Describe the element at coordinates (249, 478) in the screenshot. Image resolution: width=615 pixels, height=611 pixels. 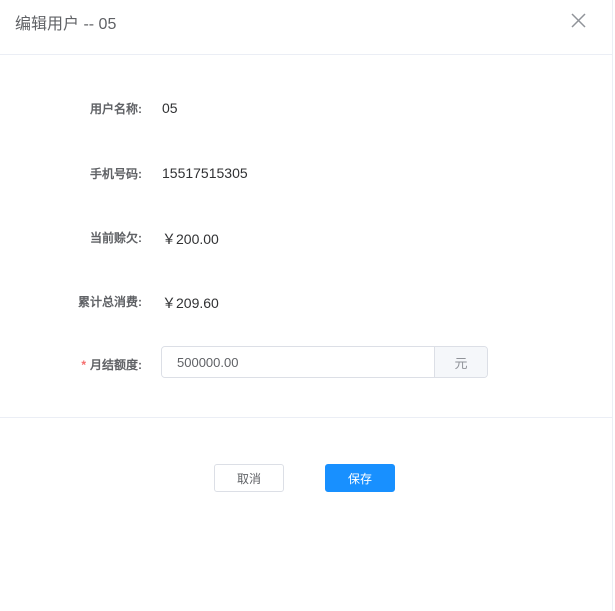
I see `cancel-button: 取消` at that location.